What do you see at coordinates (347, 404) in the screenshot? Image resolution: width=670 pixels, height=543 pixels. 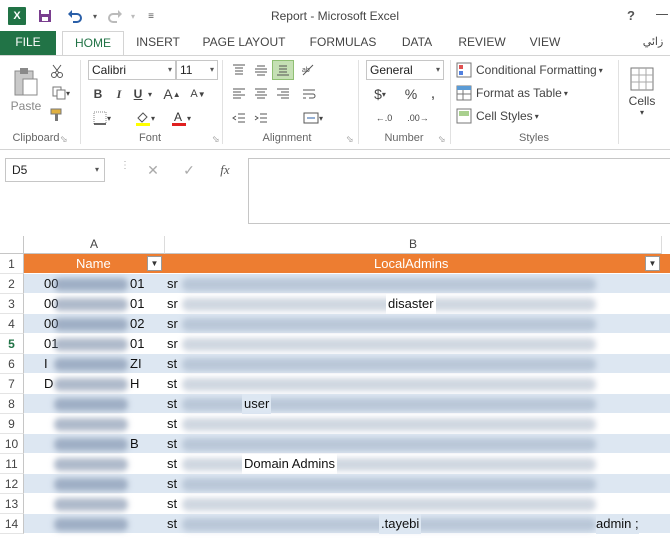 I see `table-row: st user` at bounding box center [347, 404].